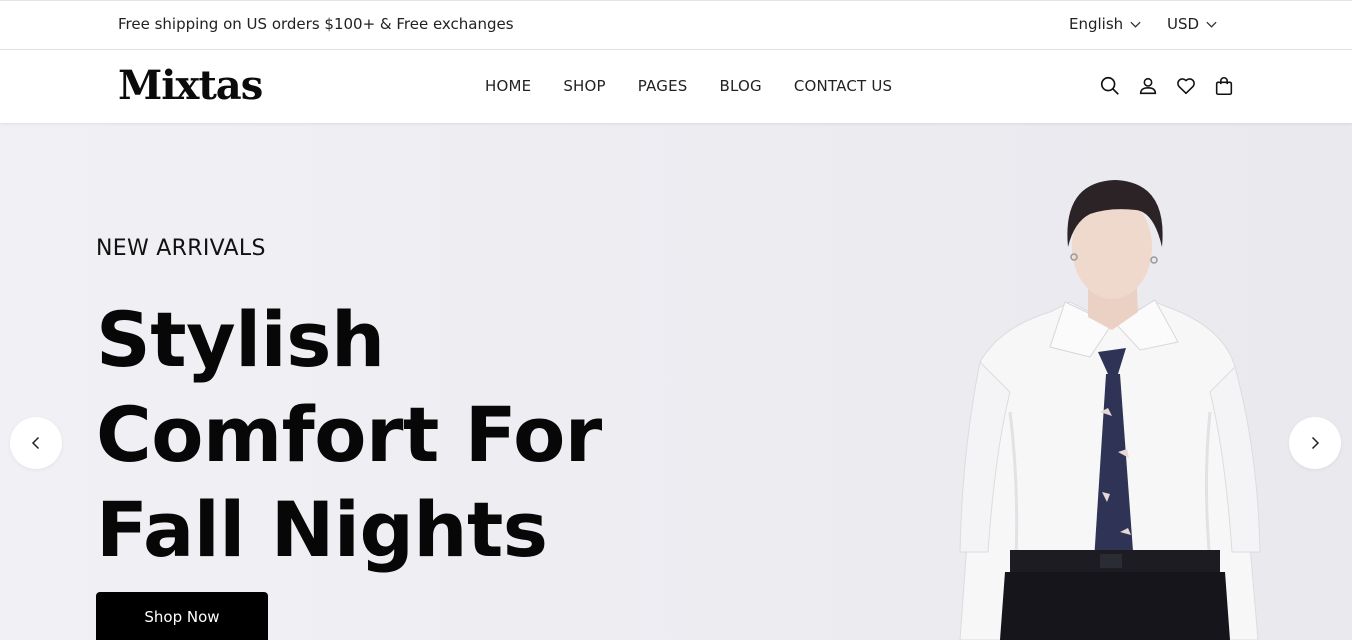 This screenshot has height=640, width=1352. Describe the element at coordinates (843, 86) in the screenshot. I see `nav-contact-us: CONTACT US` at that location.